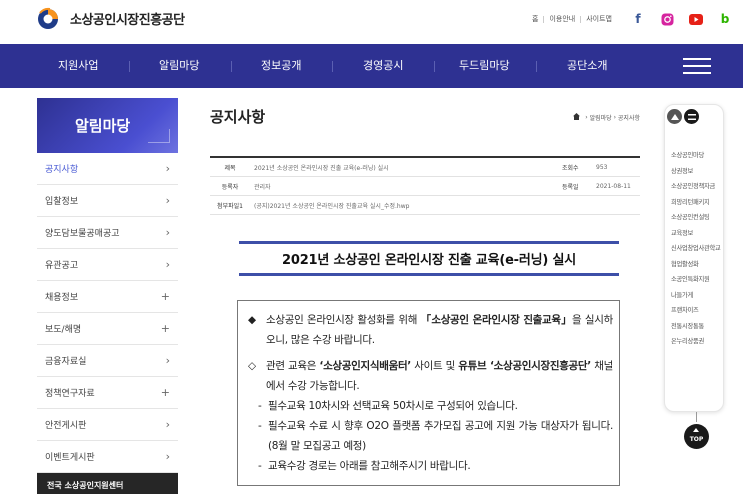 Image resolution: width=743 pixels, height=494 pixels. I want to click on post-title-value: 2021년 소상공인 온라인시장 진출 교육(e-러닝) 실시, so click(321, 168).